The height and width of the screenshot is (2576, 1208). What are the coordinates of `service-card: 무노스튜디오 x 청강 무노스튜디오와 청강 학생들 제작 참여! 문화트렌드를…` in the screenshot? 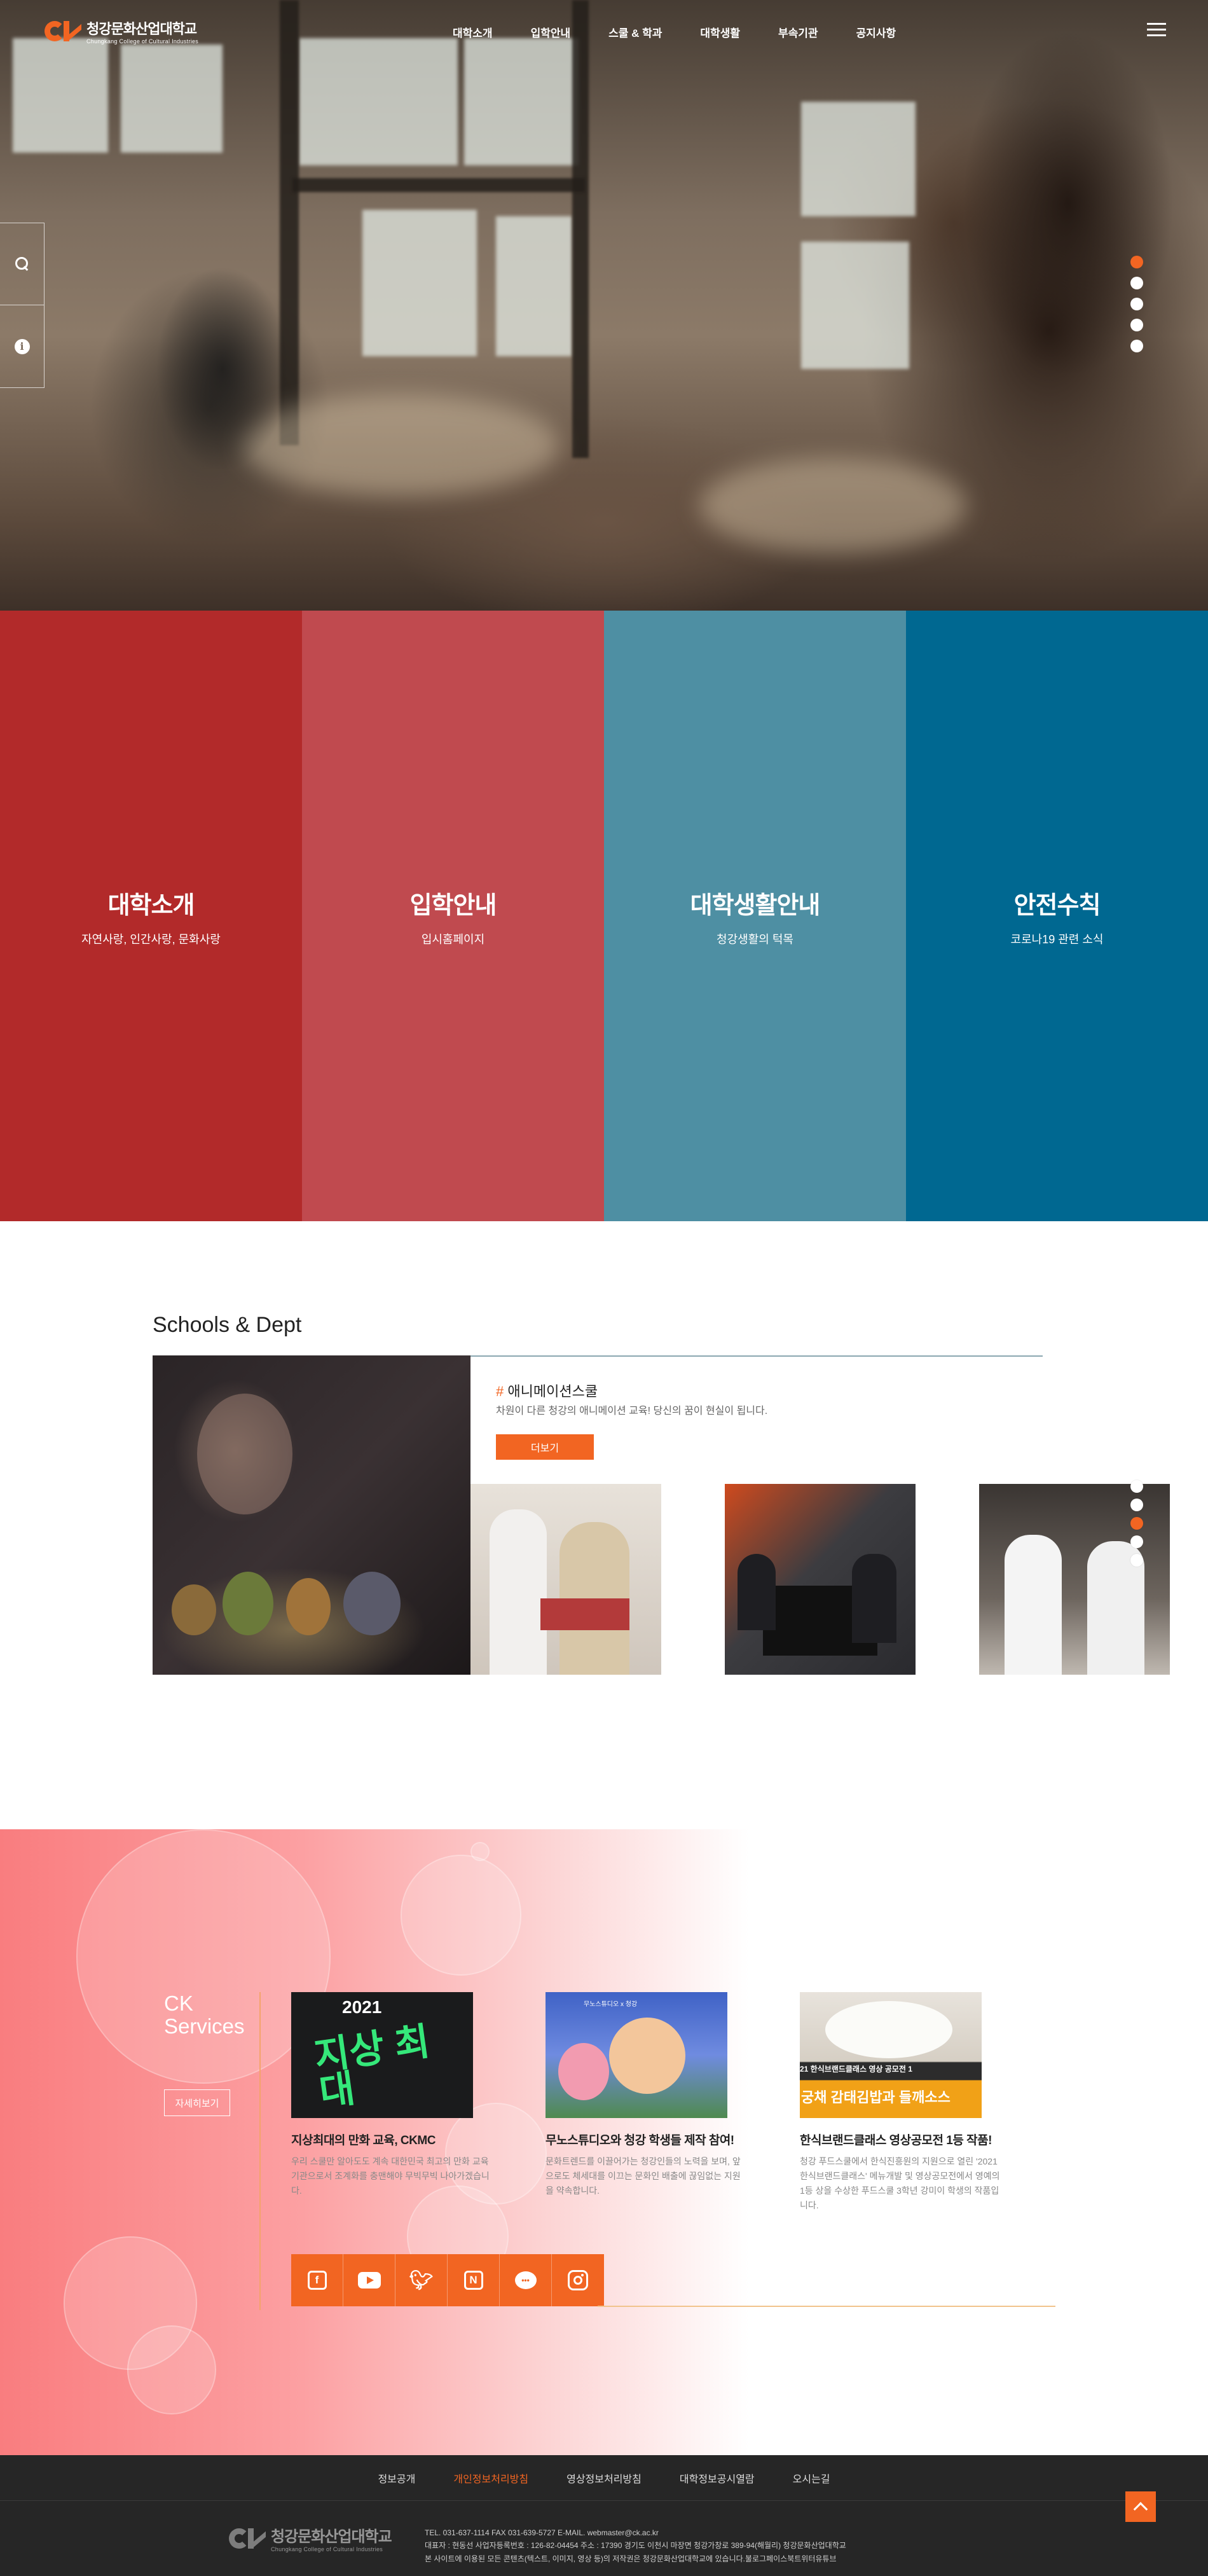 It's located at (646, 2095).